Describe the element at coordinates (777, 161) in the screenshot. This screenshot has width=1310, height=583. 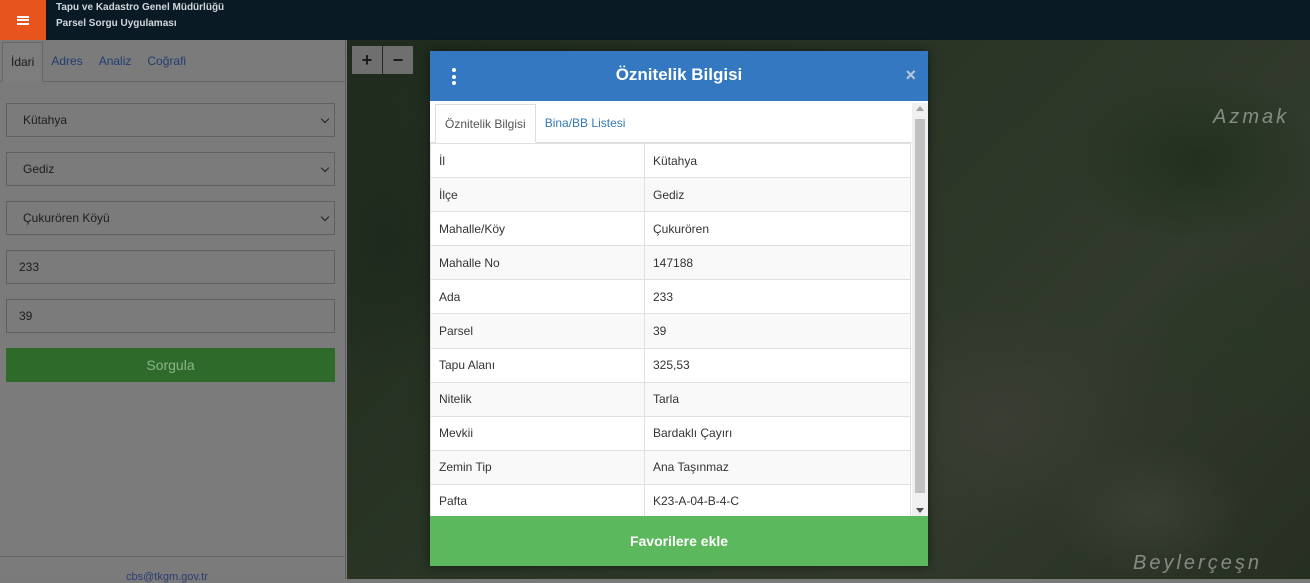
I see `attribute-value: Kütahya` at that location.